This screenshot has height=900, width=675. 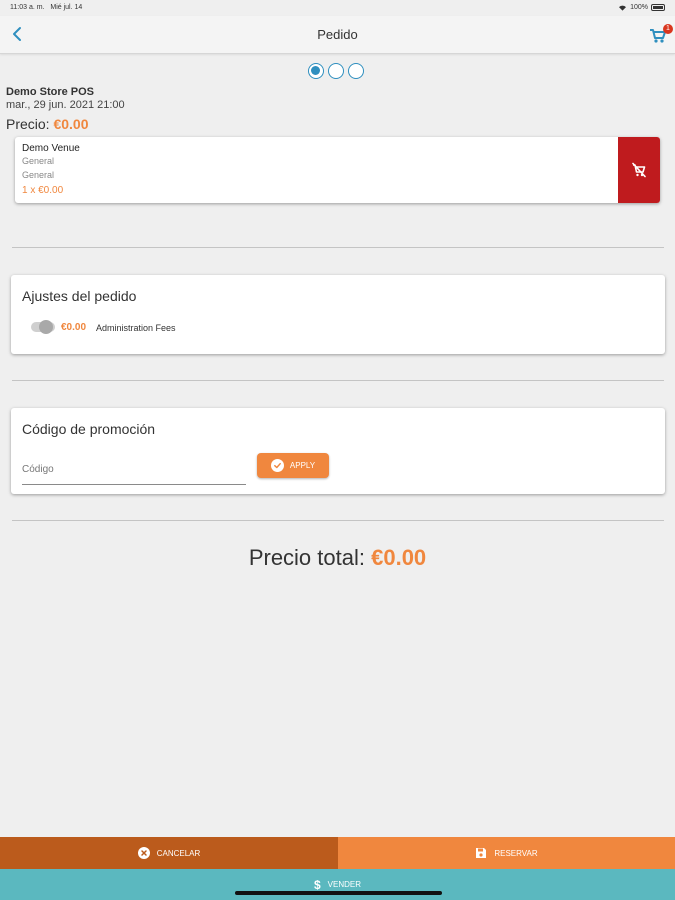 I want to click on step-indicator, so click(x=336, y=71).